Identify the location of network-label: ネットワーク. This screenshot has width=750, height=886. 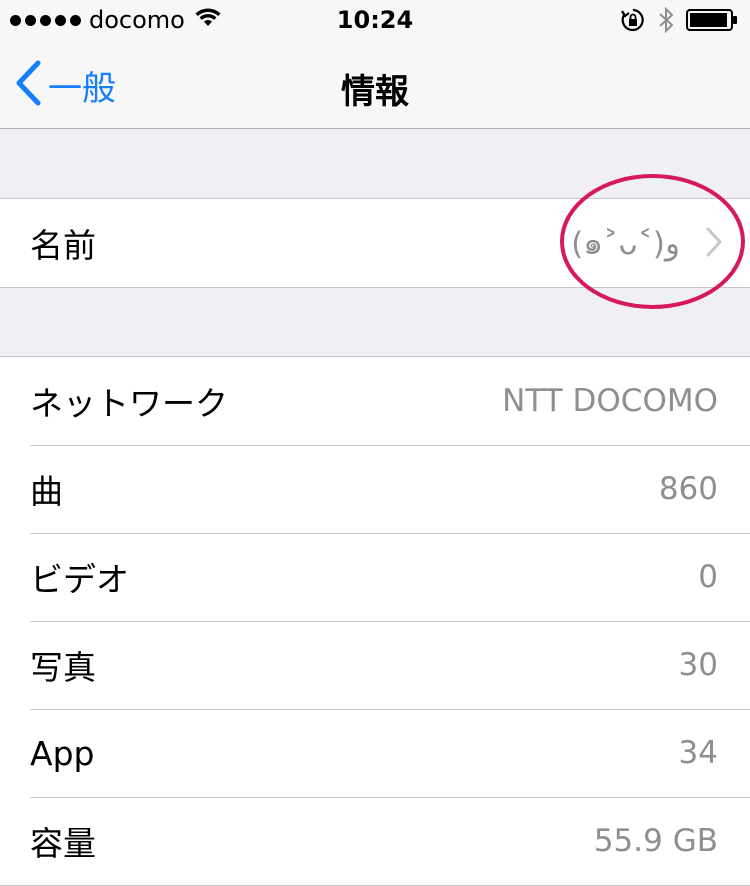
(129, 403).